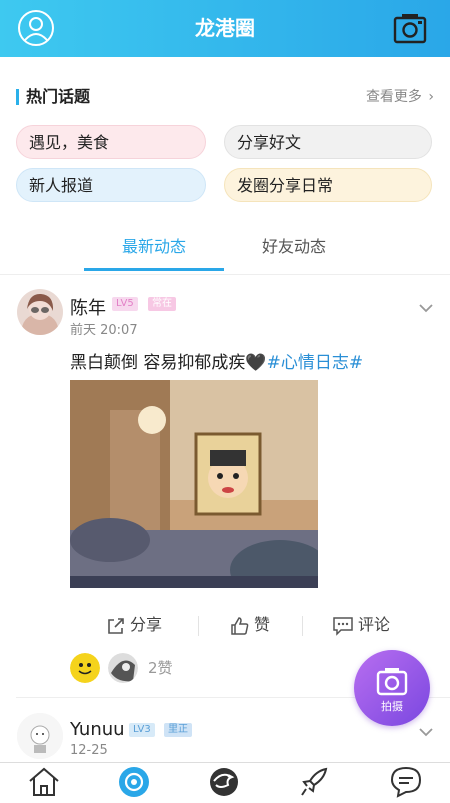 The image size is (450, 803). Describe the element at coordinates (178, 730) in the screenshot. I see `status-badge: 里正` at that location.